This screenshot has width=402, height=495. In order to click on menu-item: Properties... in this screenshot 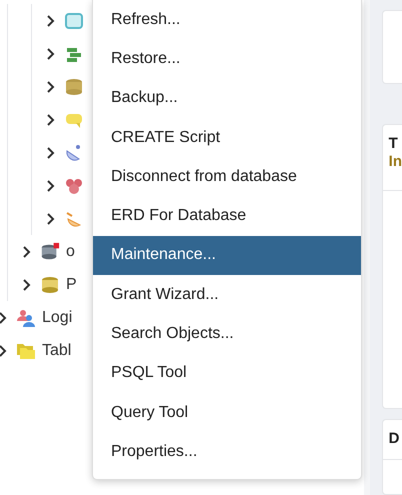, I will do `click(227, 452)`.